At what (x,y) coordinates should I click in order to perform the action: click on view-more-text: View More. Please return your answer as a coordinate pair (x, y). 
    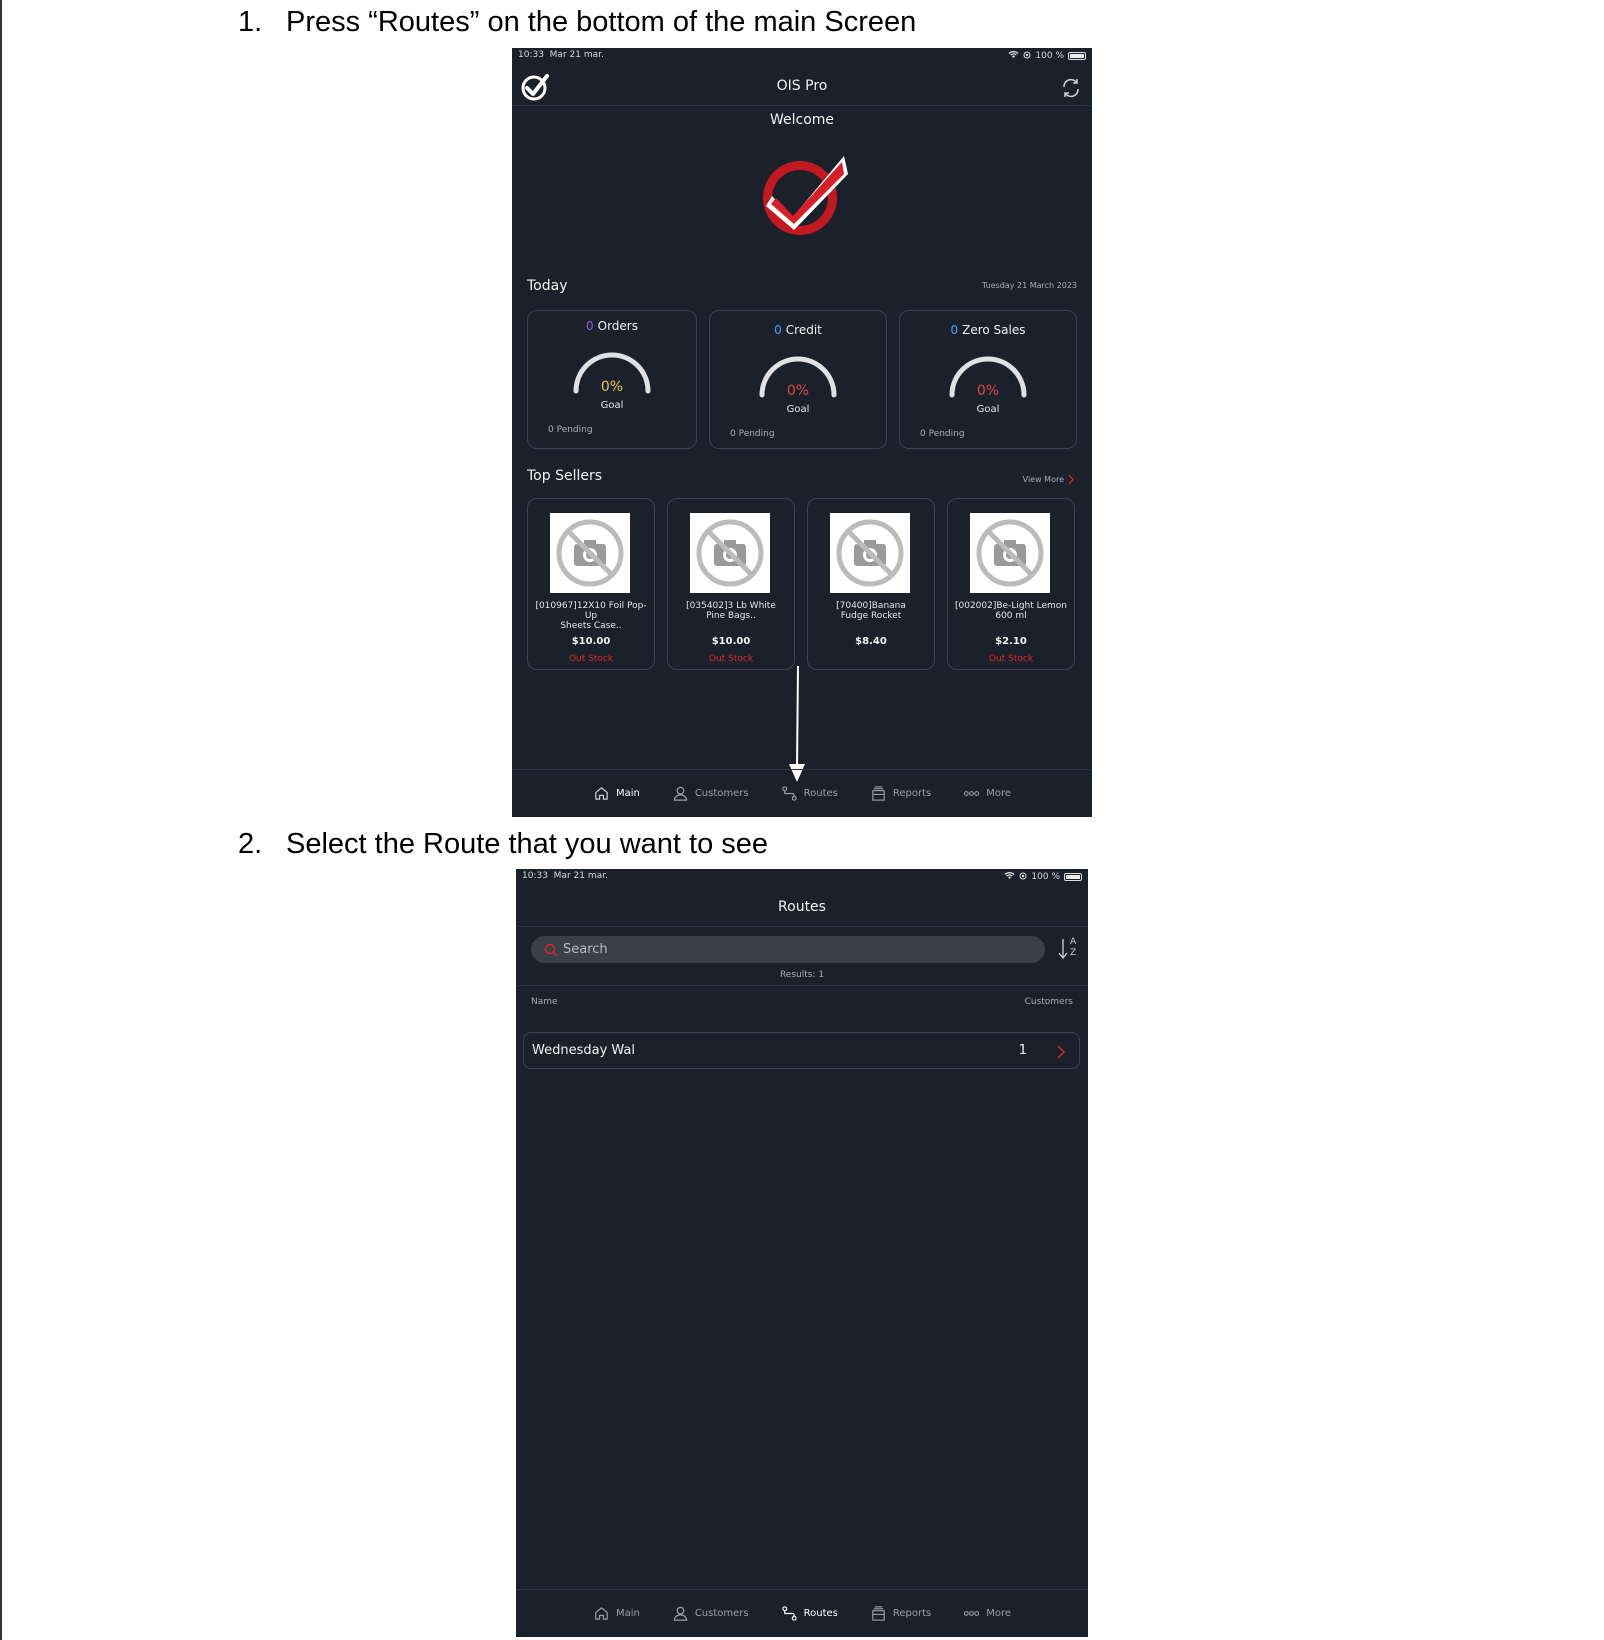
    Looking at the image, I should click on (1043, 479).